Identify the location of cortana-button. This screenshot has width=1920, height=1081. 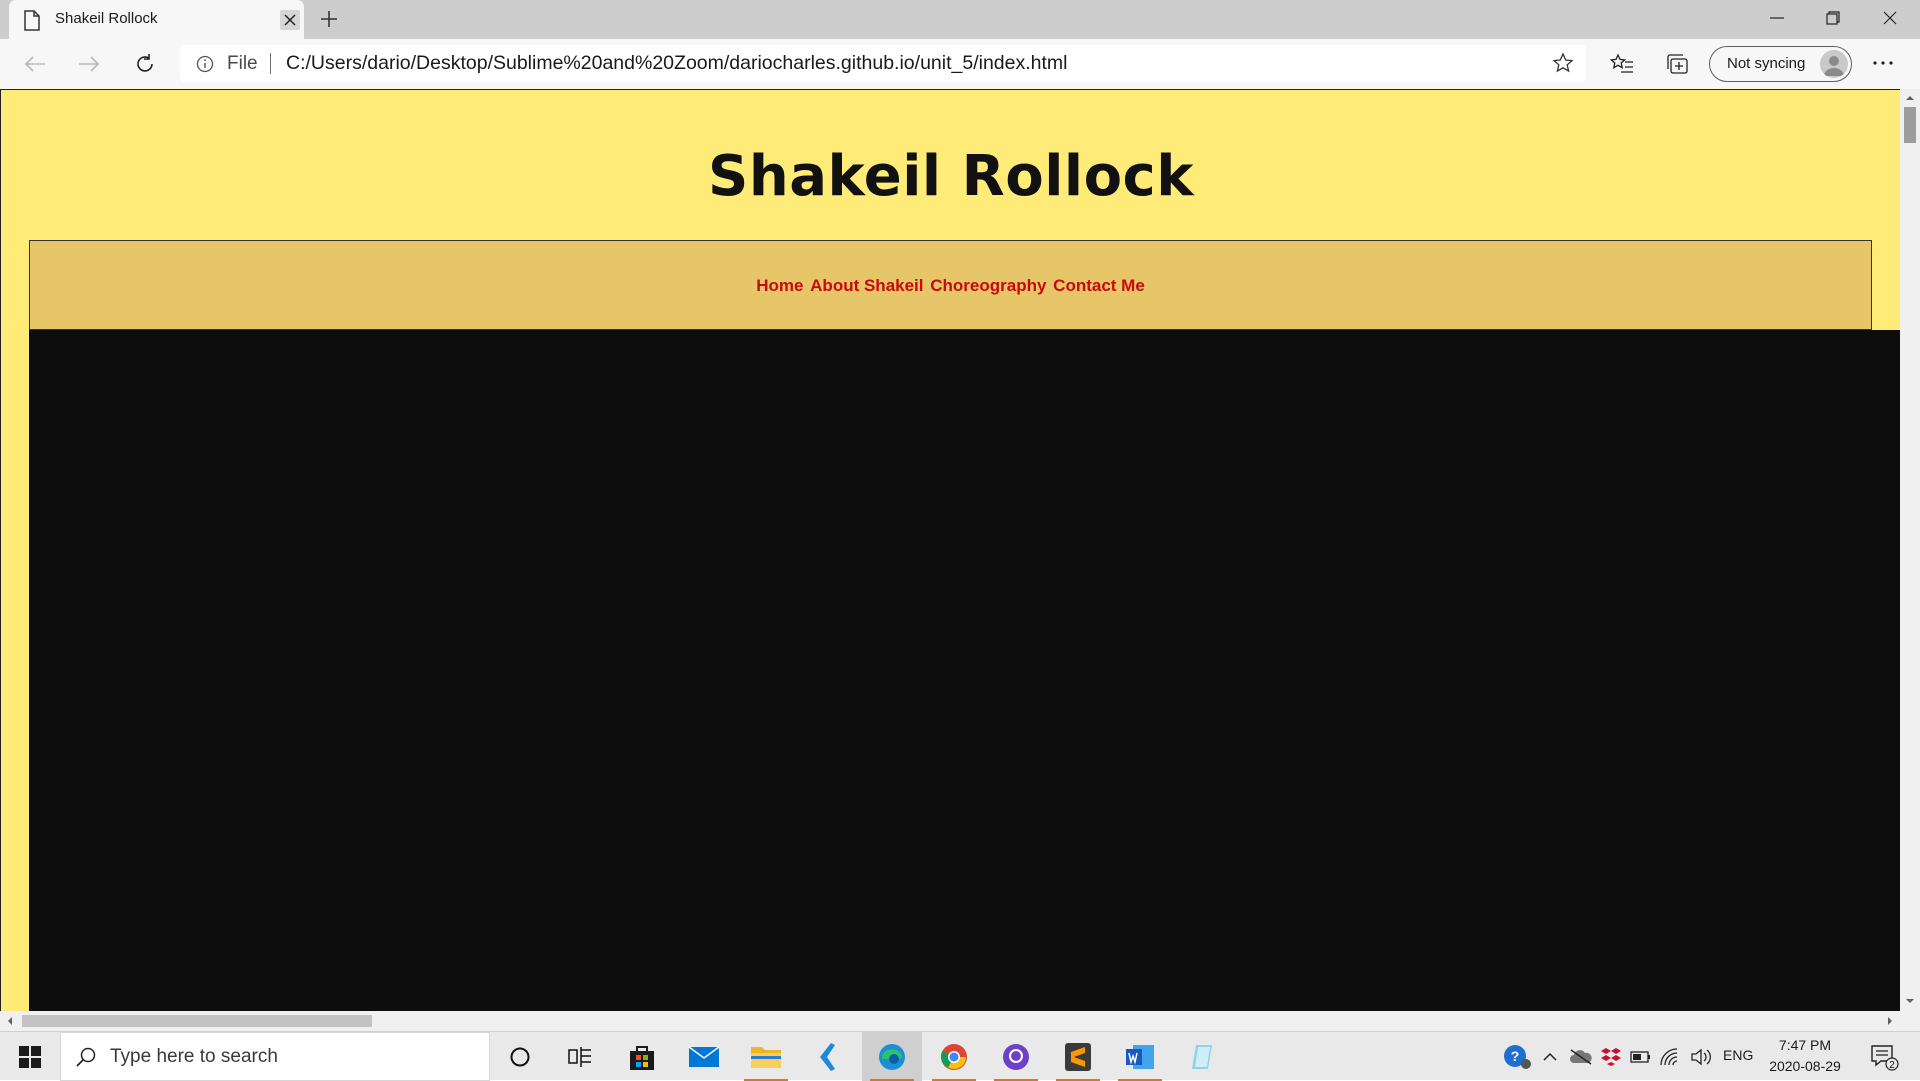
(520, 1056).